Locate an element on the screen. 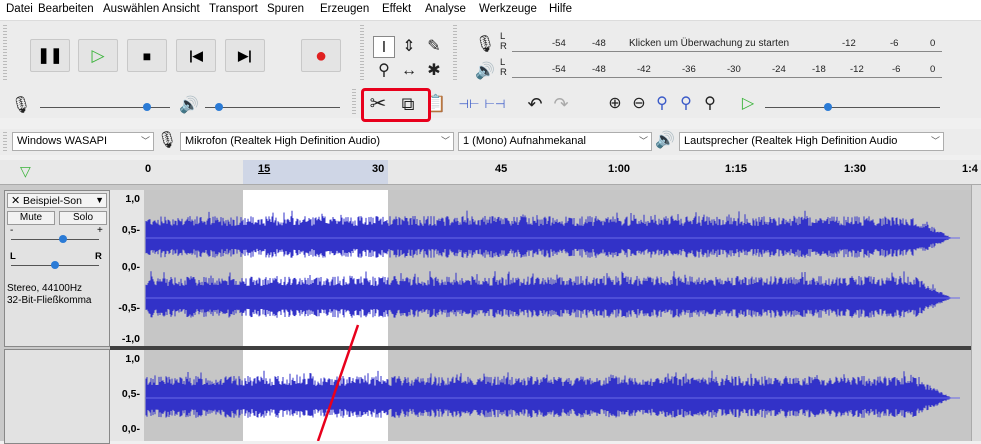  silence-icon: ⊢⊣ is located at coordinates (495, 104).